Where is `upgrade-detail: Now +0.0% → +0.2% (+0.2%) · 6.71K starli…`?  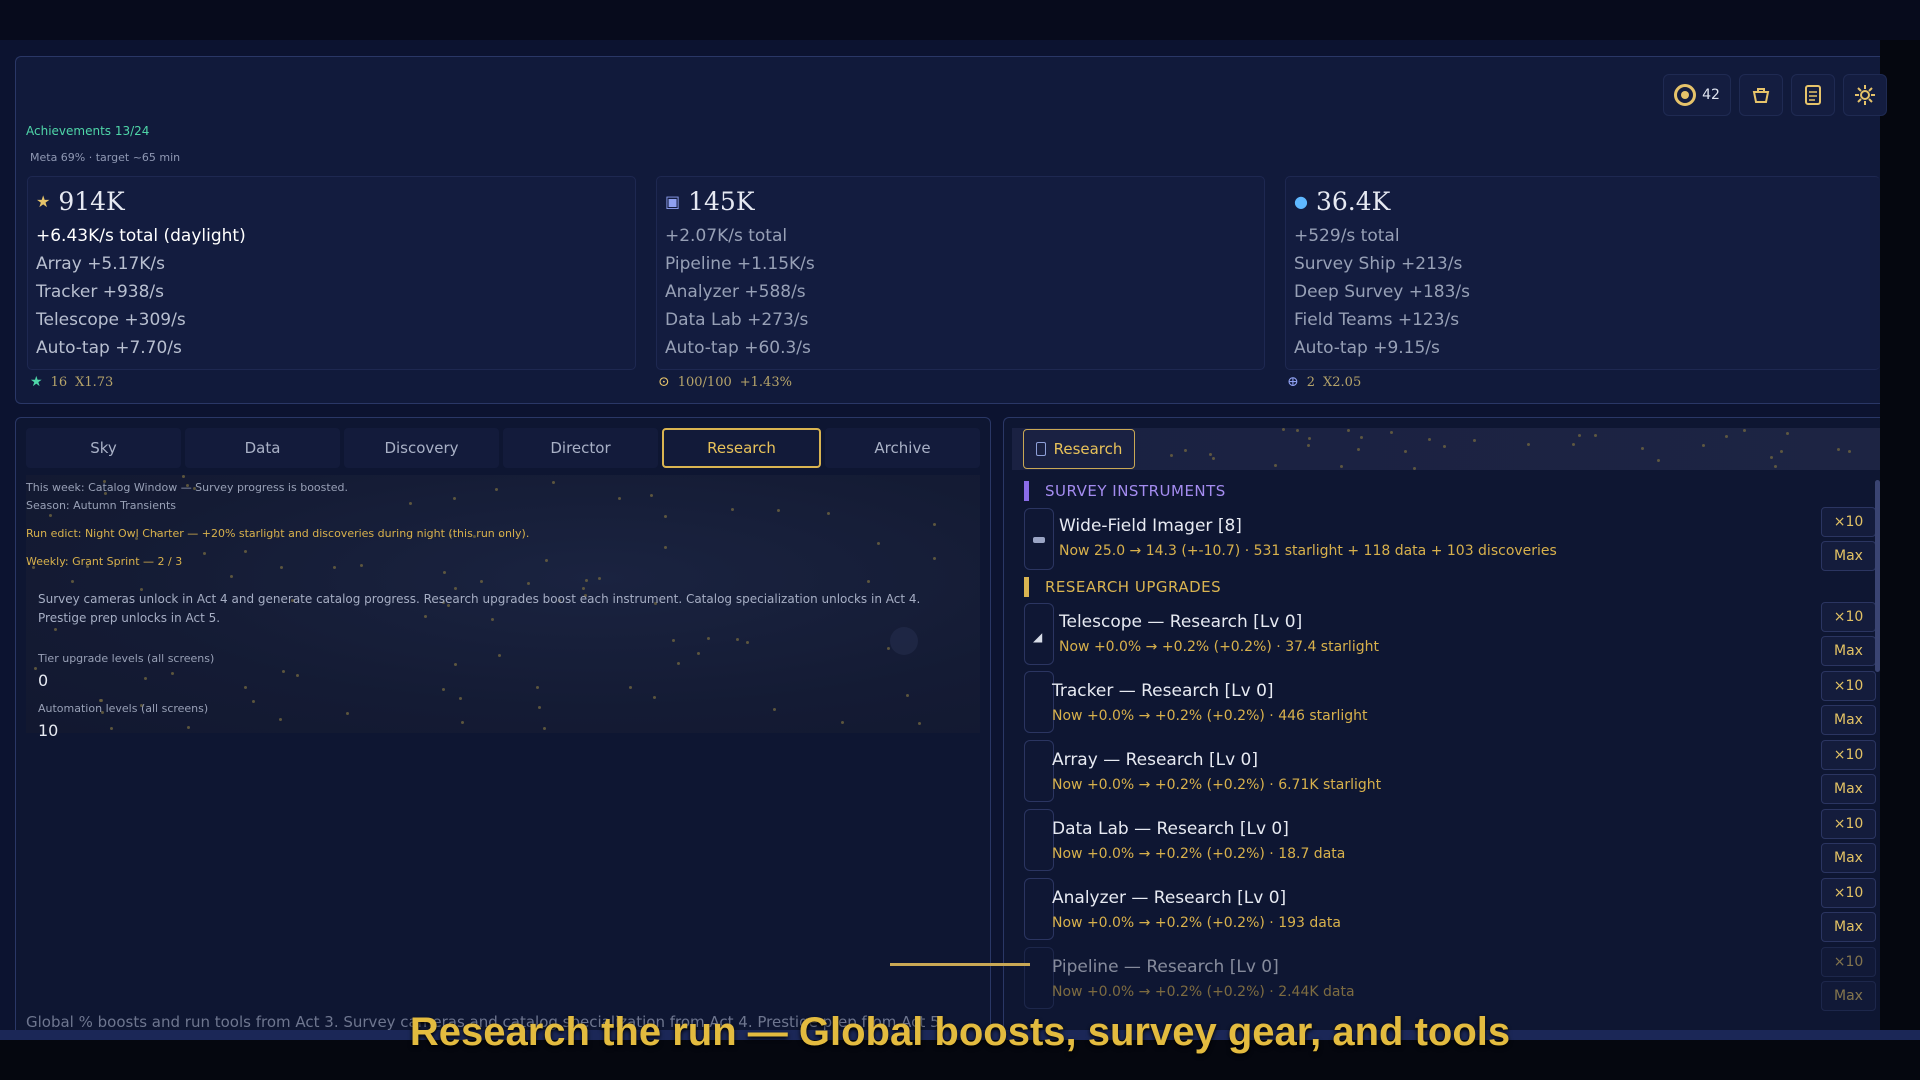
upgrade-detail: Now +0.0% → +0.2% (+0.2%) · 6.71K starli… is located at coordinates (1217, 785).